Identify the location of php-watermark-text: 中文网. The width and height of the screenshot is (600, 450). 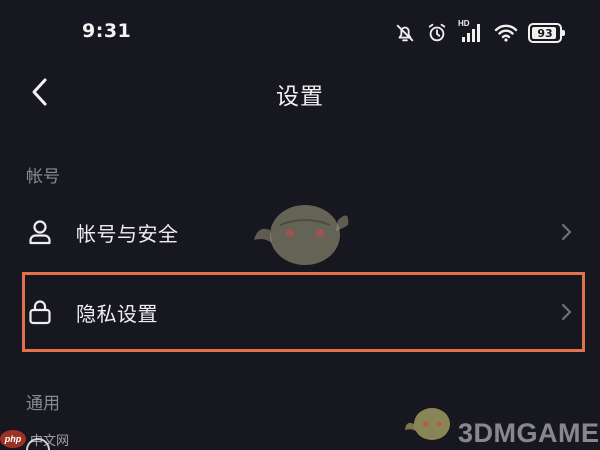
(50, 441).